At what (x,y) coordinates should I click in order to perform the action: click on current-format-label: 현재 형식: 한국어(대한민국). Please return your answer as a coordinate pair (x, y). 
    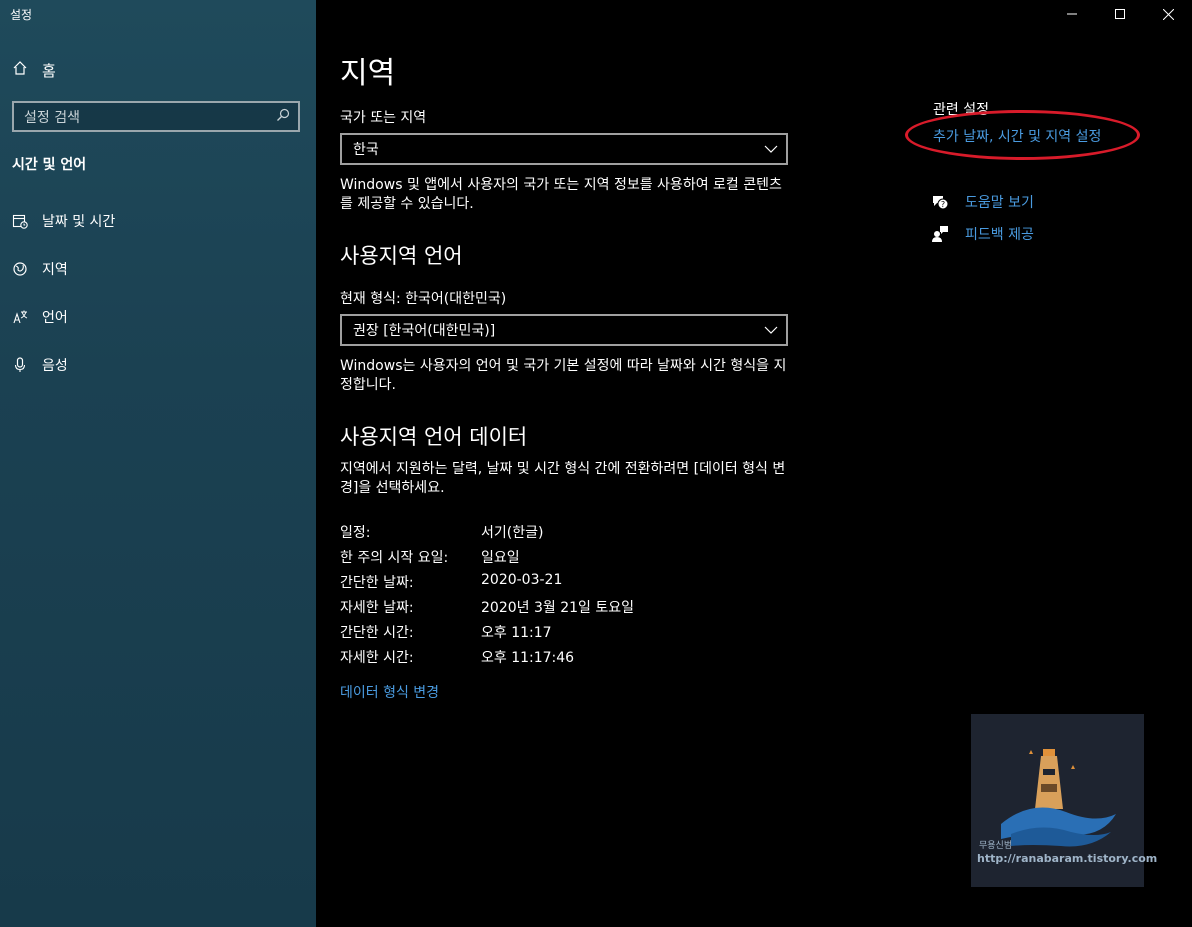
    Looking at the image, I should click on (423, 299).